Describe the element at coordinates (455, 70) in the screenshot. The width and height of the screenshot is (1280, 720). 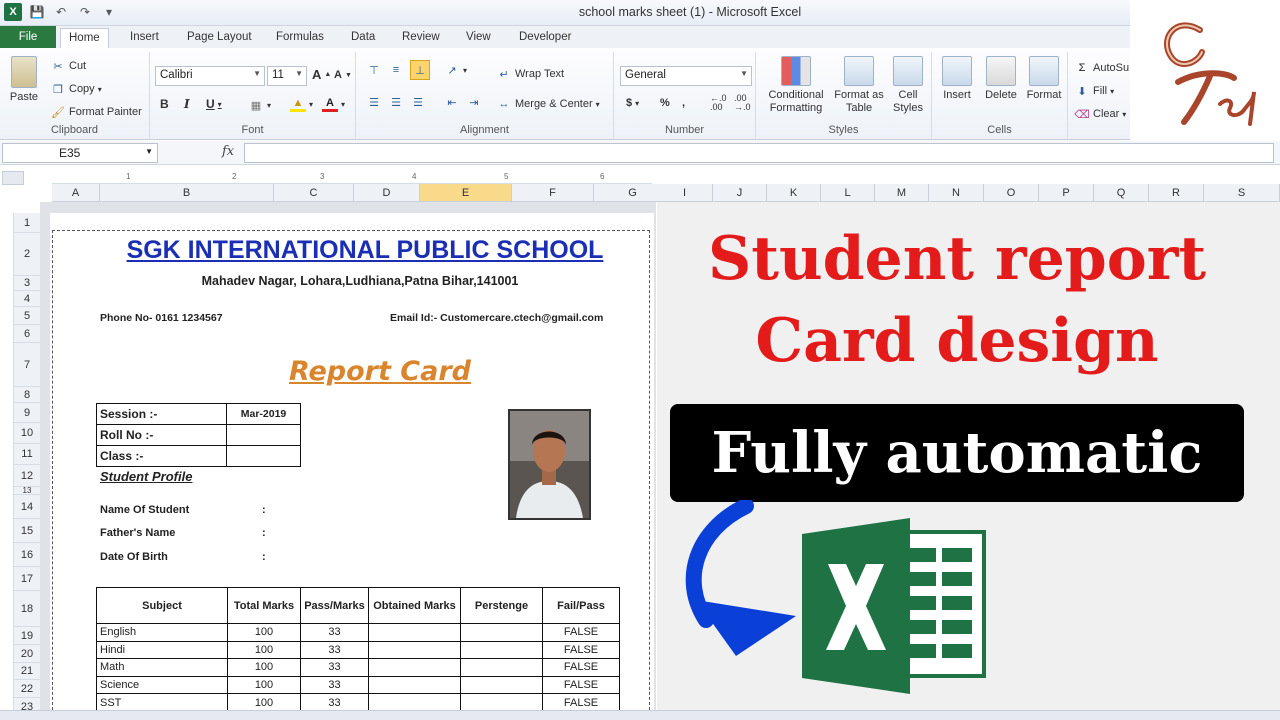
I see `orientation-button: ↗ ▾` at that location.